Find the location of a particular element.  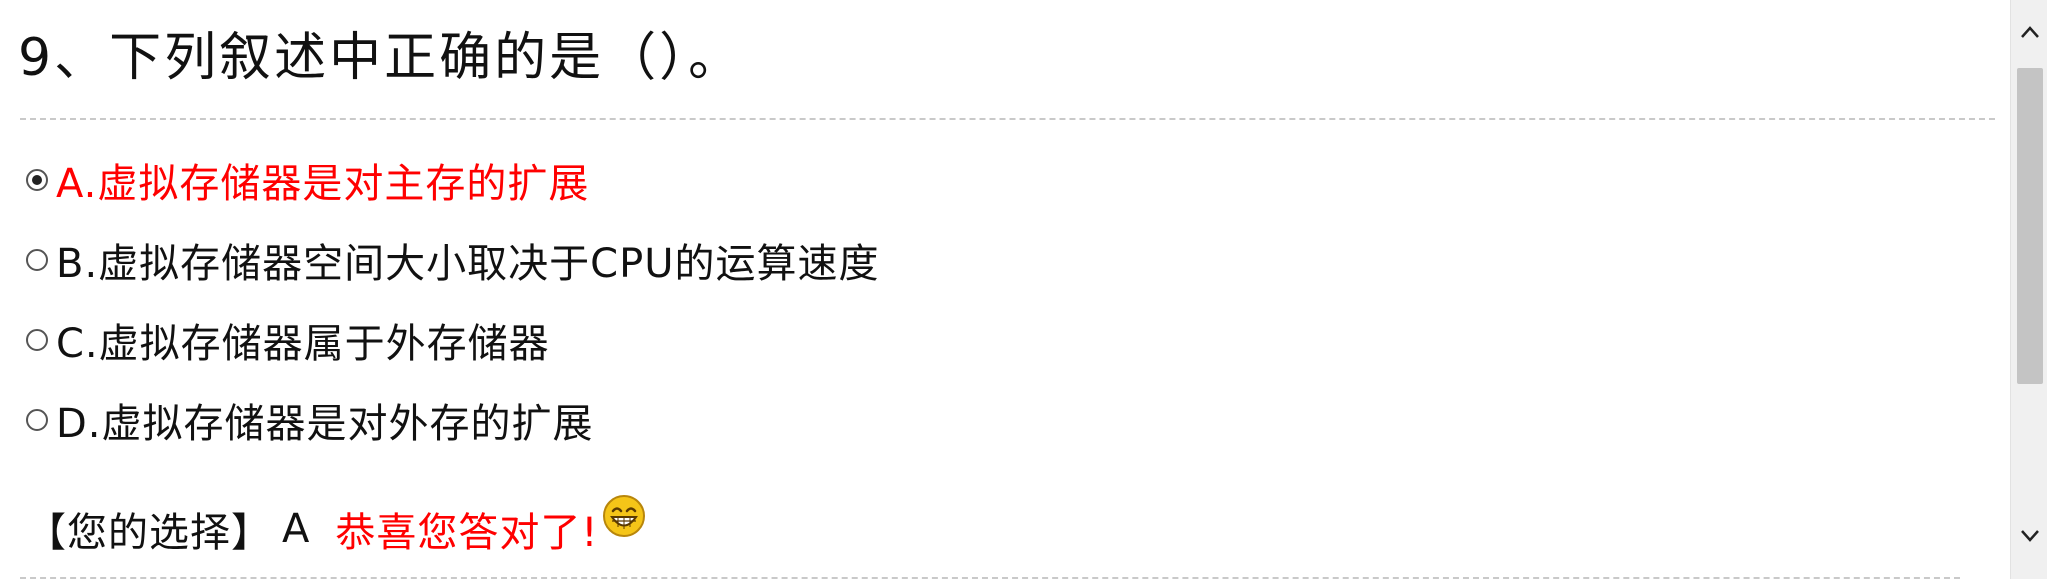

scroll-up-icon is located at coordinates (2029, 32).